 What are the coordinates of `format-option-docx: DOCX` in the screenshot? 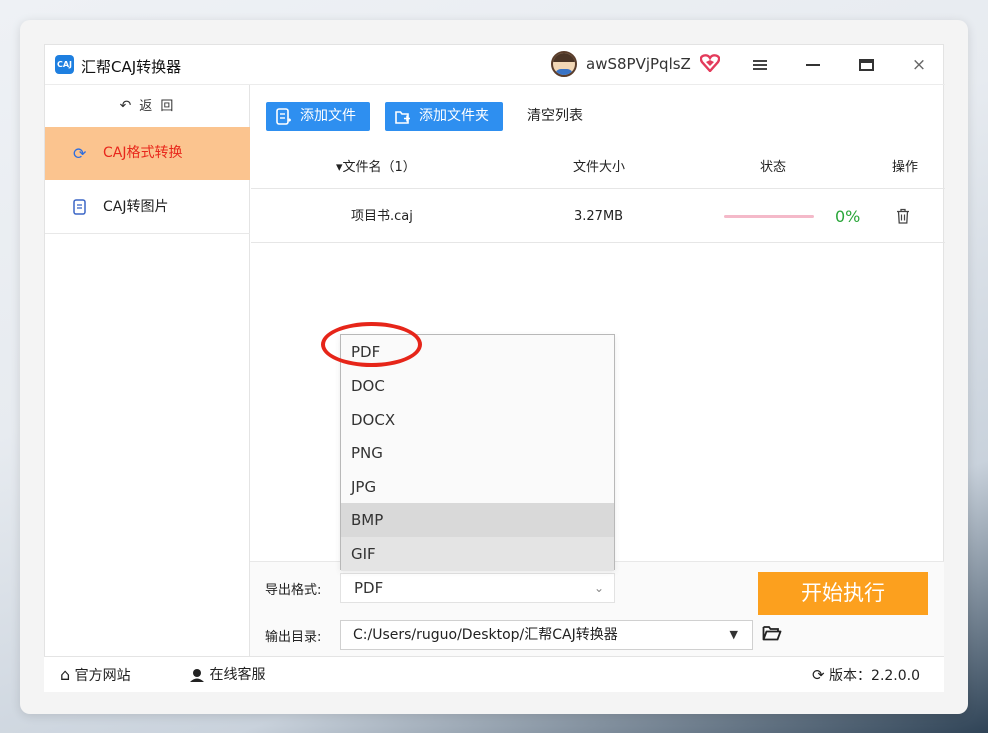 It's located at (477, 420).